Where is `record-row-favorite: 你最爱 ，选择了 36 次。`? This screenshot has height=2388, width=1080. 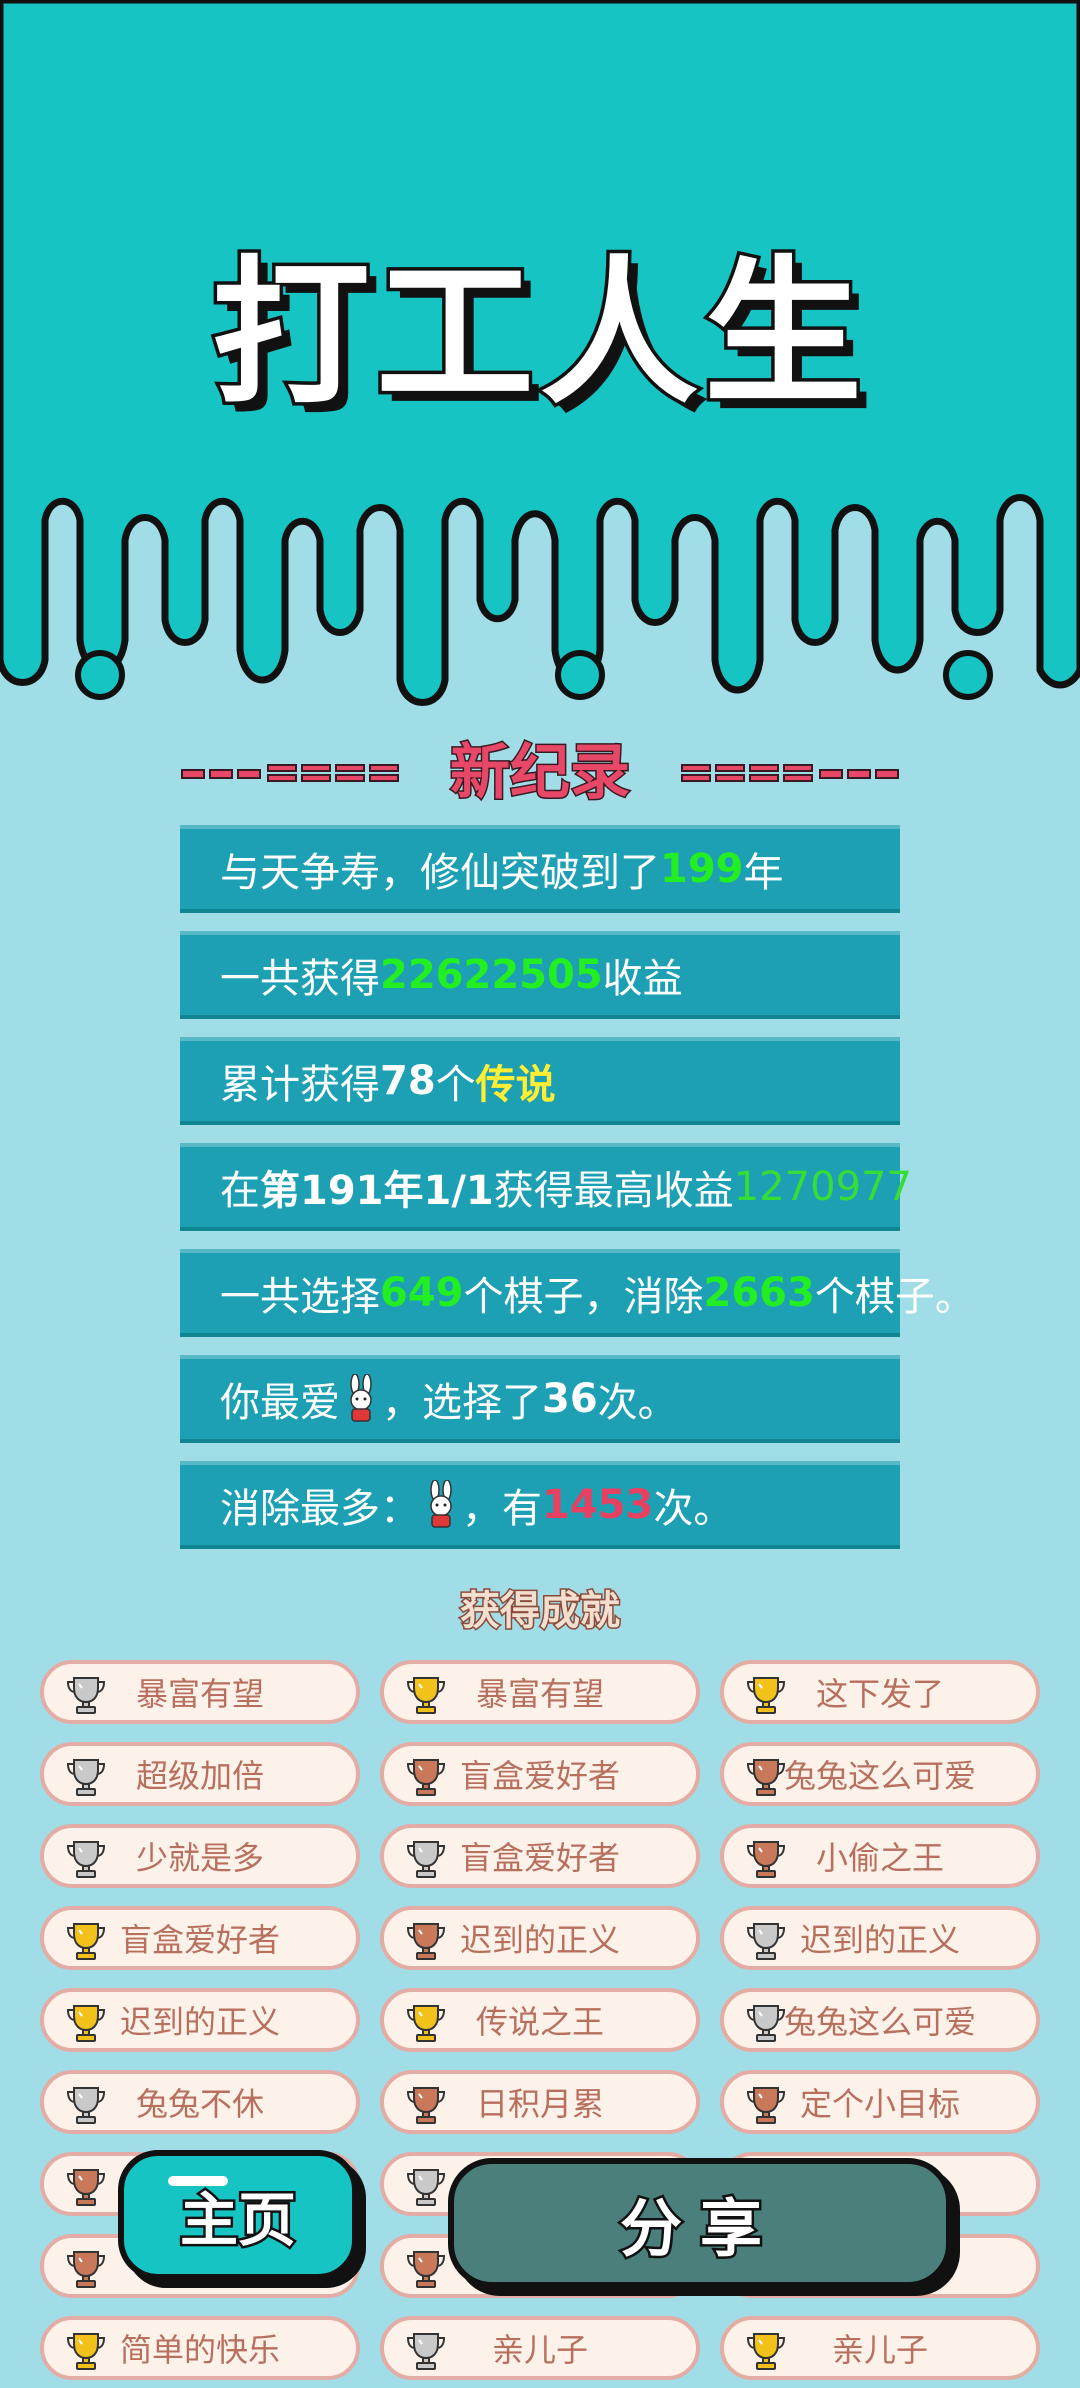
record-row-favorite: 你最爱 ，选择了 36 次。 is located at coordinates (540, 1399).